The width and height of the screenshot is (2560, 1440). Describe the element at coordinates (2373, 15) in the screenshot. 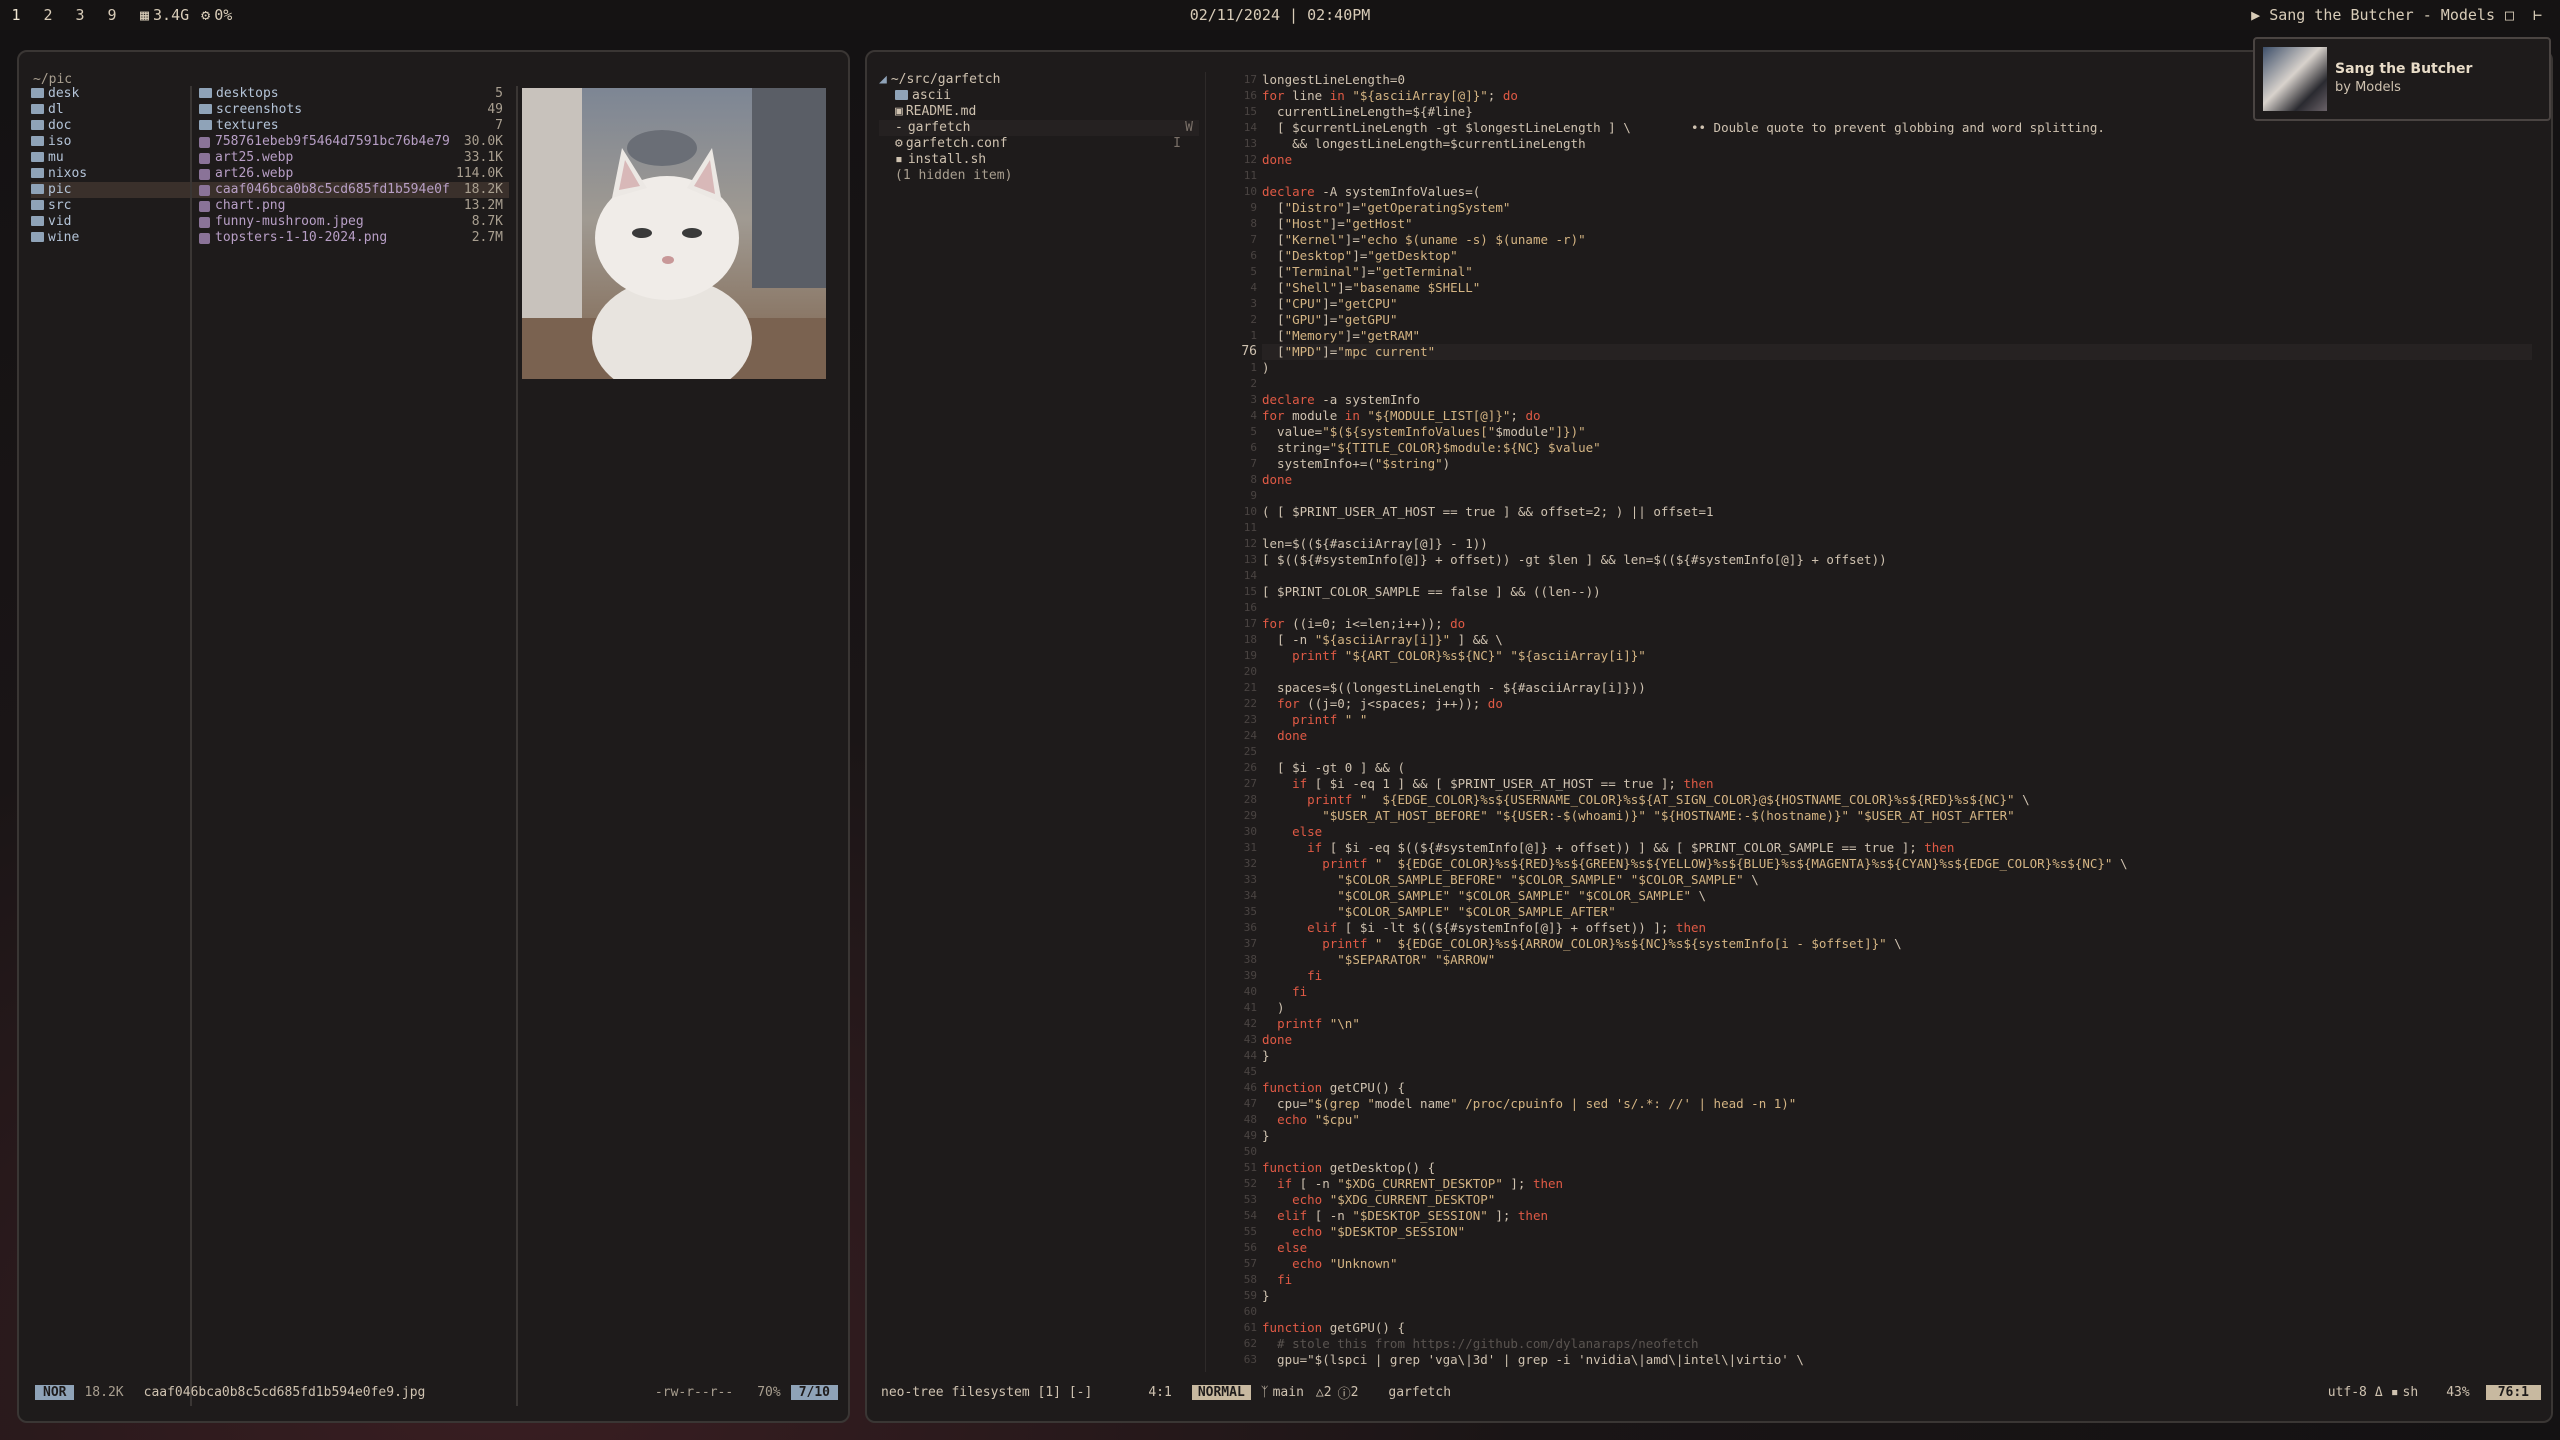

I see `now-playing: ▶ Sang the Butcher - Models` at that location.